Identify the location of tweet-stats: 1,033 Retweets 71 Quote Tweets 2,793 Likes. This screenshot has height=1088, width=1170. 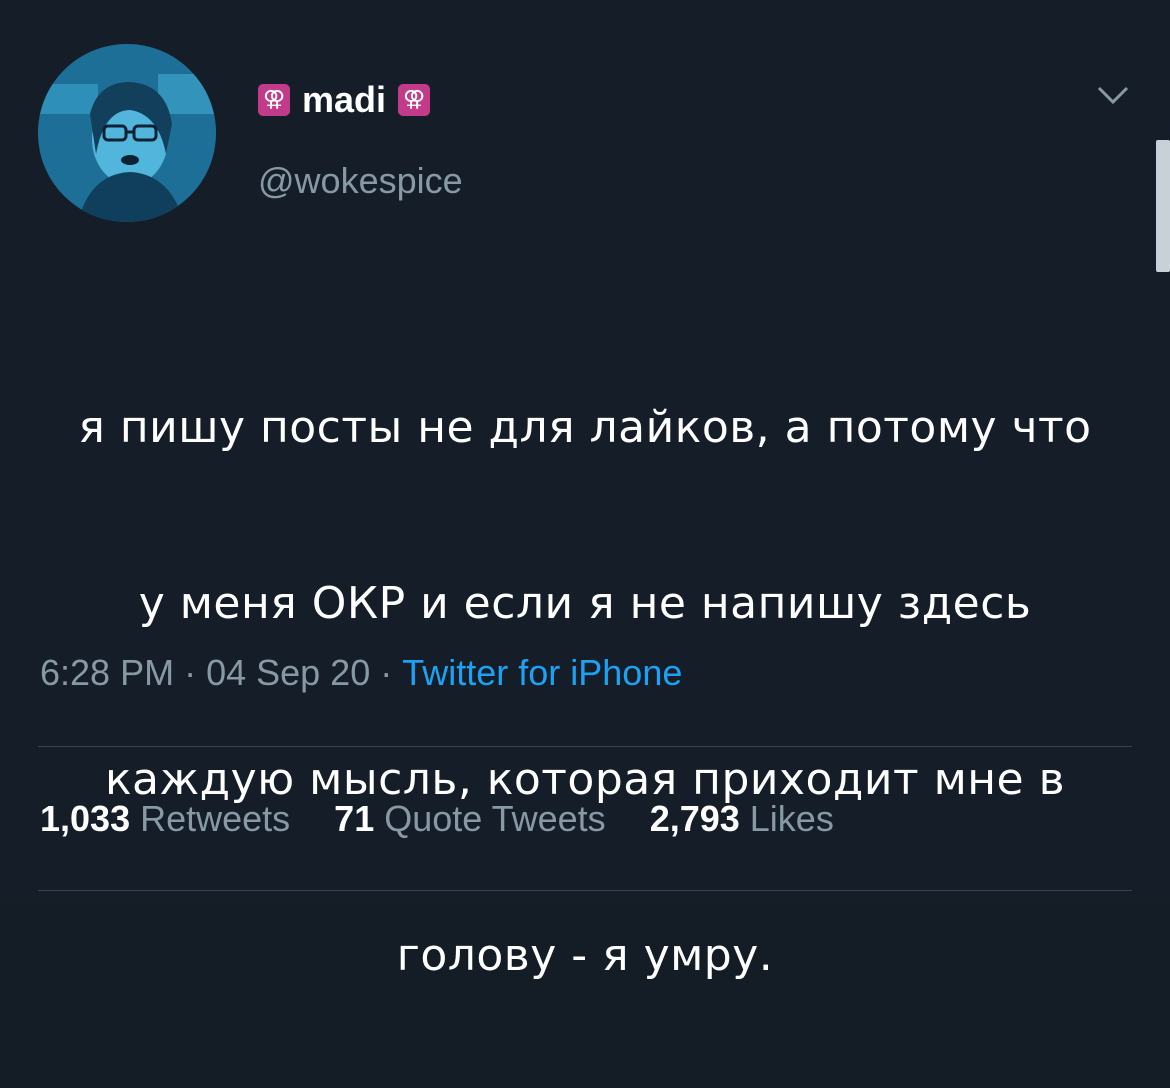
(437, 819).